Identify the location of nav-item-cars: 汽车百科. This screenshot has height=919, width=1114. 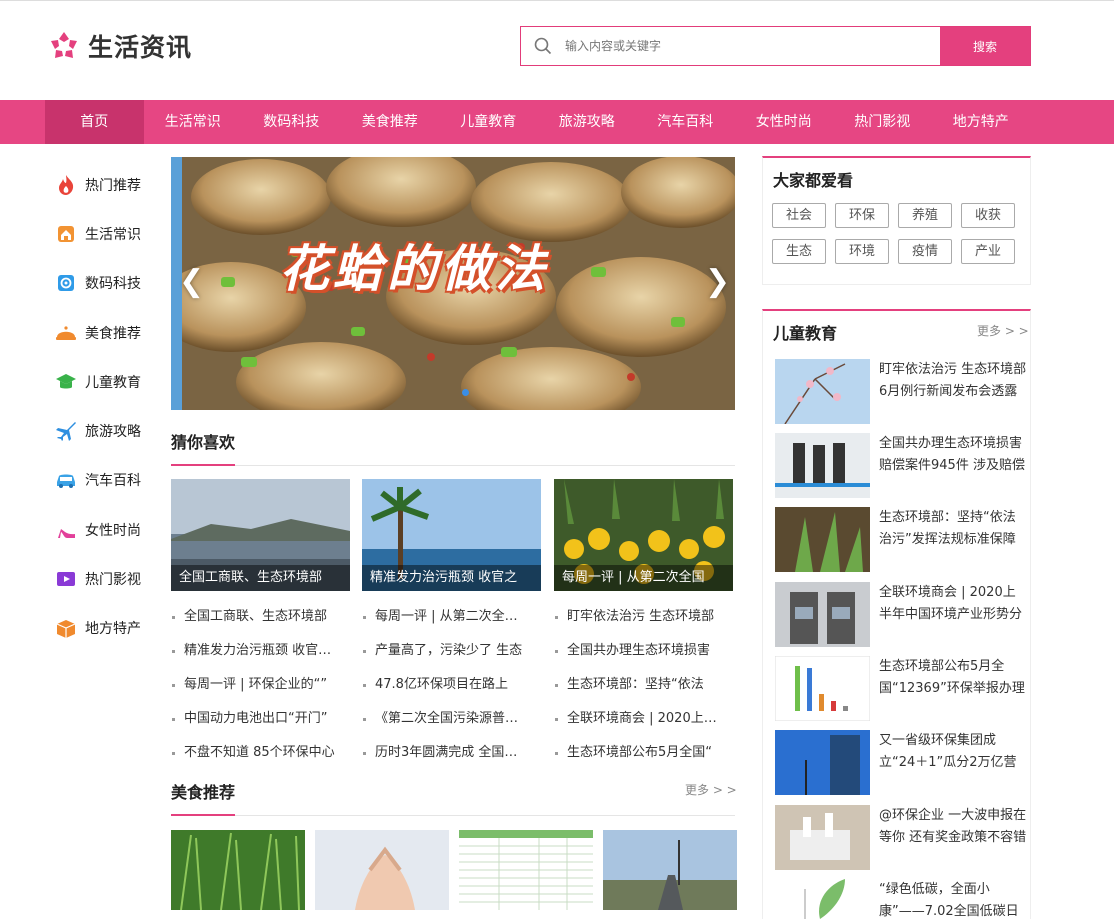
(685, 122).